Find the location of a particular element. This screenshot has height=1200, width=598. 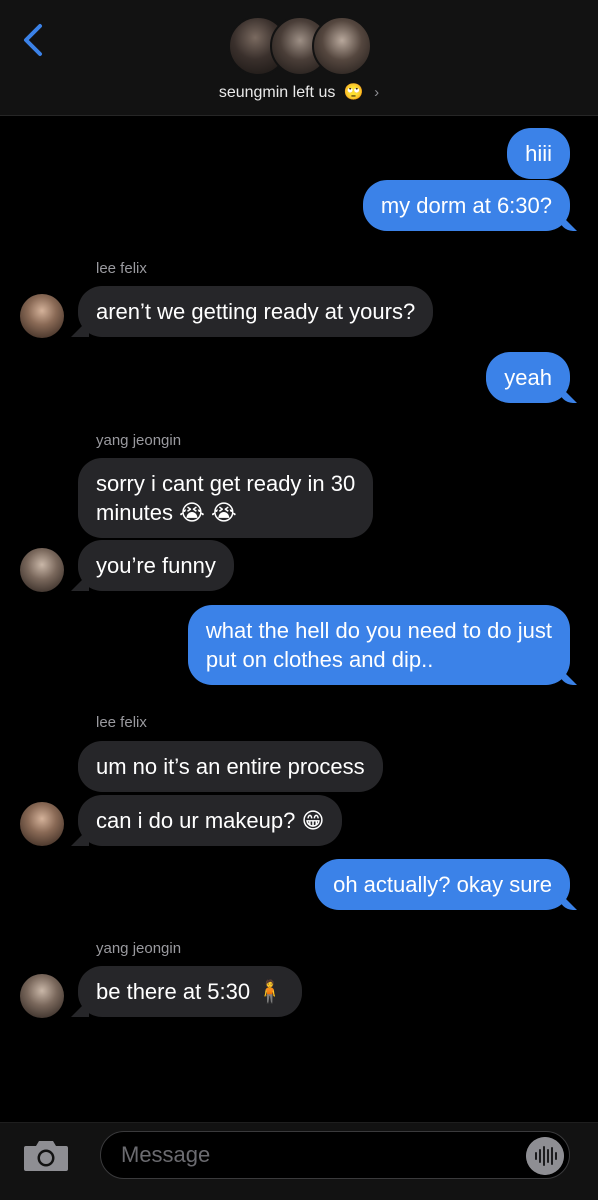

compose-bar: Message is located at coordinates (299, 1161).